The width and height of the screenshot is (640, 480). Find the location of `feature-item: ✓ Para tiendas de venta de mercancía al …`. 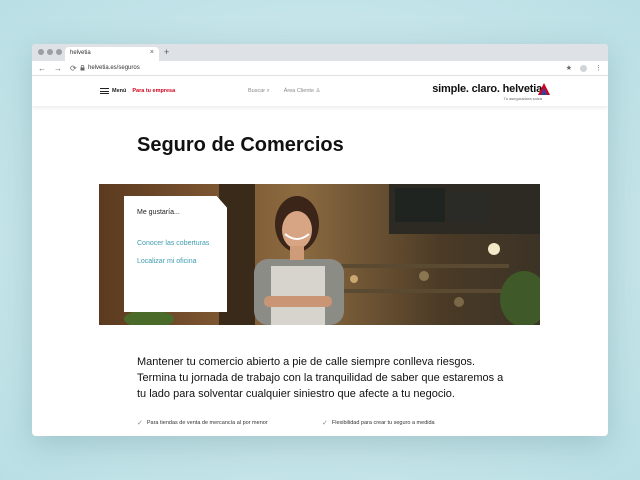

feature-item: ✓ Para tiendas de venta de mercancía al … is located at coordinates (229, 423).